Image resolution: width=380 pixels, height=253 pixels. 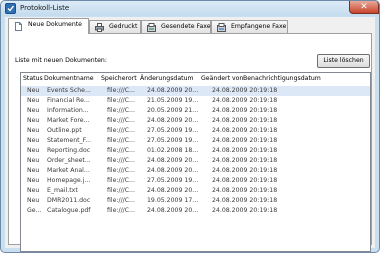 What do you see at coordinates (222, 78) in the screenshot?
I see `column-header-geaendert-von: Geändert von` at bounding box center [222, 78].